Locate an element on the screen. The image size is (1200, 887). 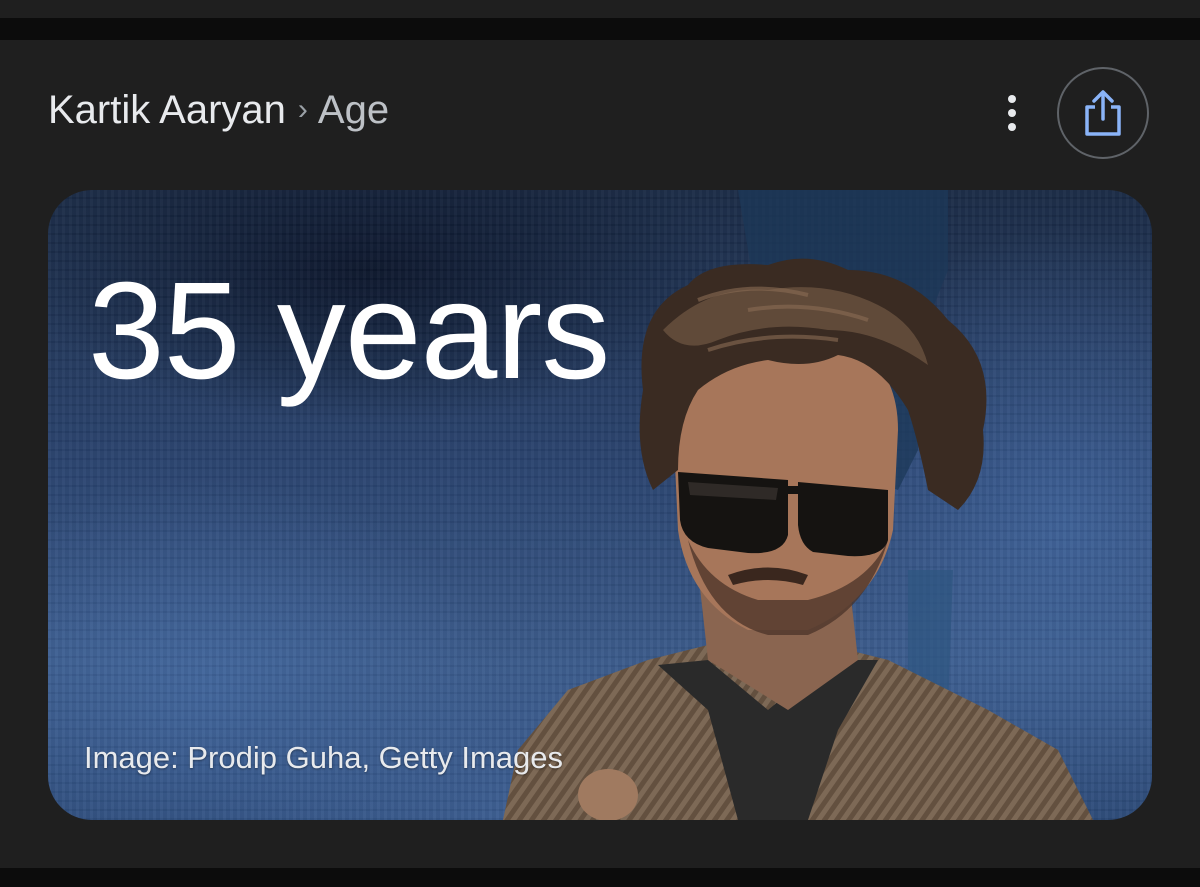
breadcrumb-attribute: Age is located at coordinates (353, 109).